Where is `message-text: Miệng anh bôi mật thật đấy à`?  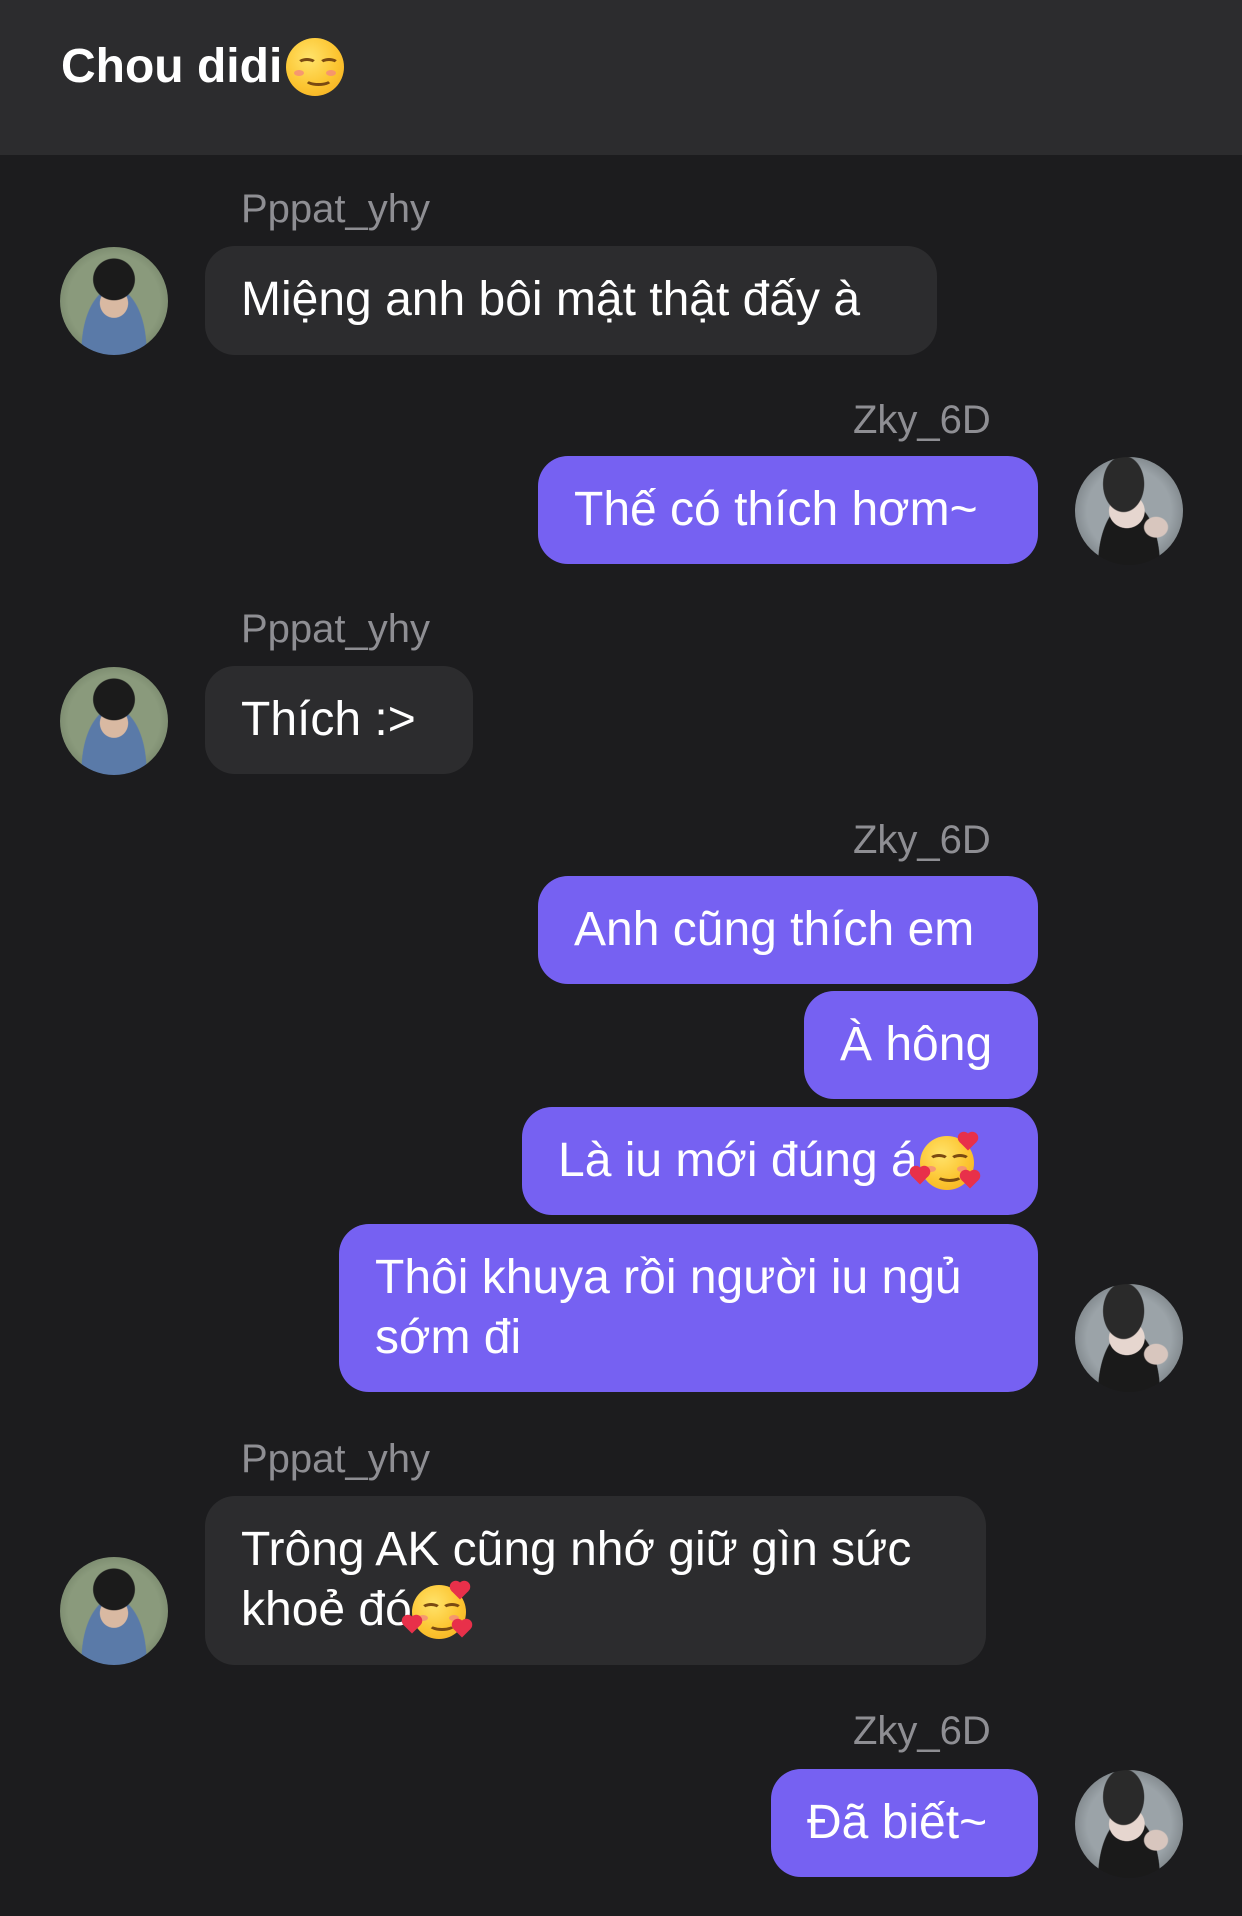
message-text: Miệng anh bôi mật thật đấy à is located at coordinates (551, 299).